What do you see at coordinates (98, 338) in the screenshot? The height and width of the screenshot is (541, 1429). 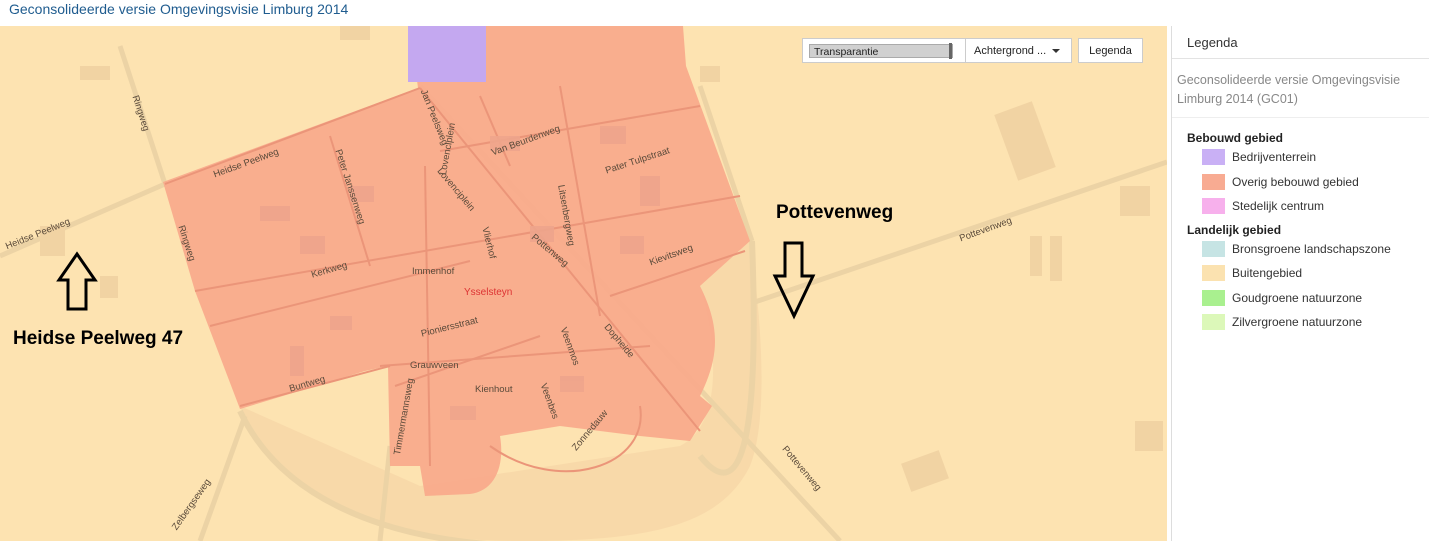 I see `annotation-heidse-peelweg: Heidse Peelweg 47` at bounding box center [98, 338].